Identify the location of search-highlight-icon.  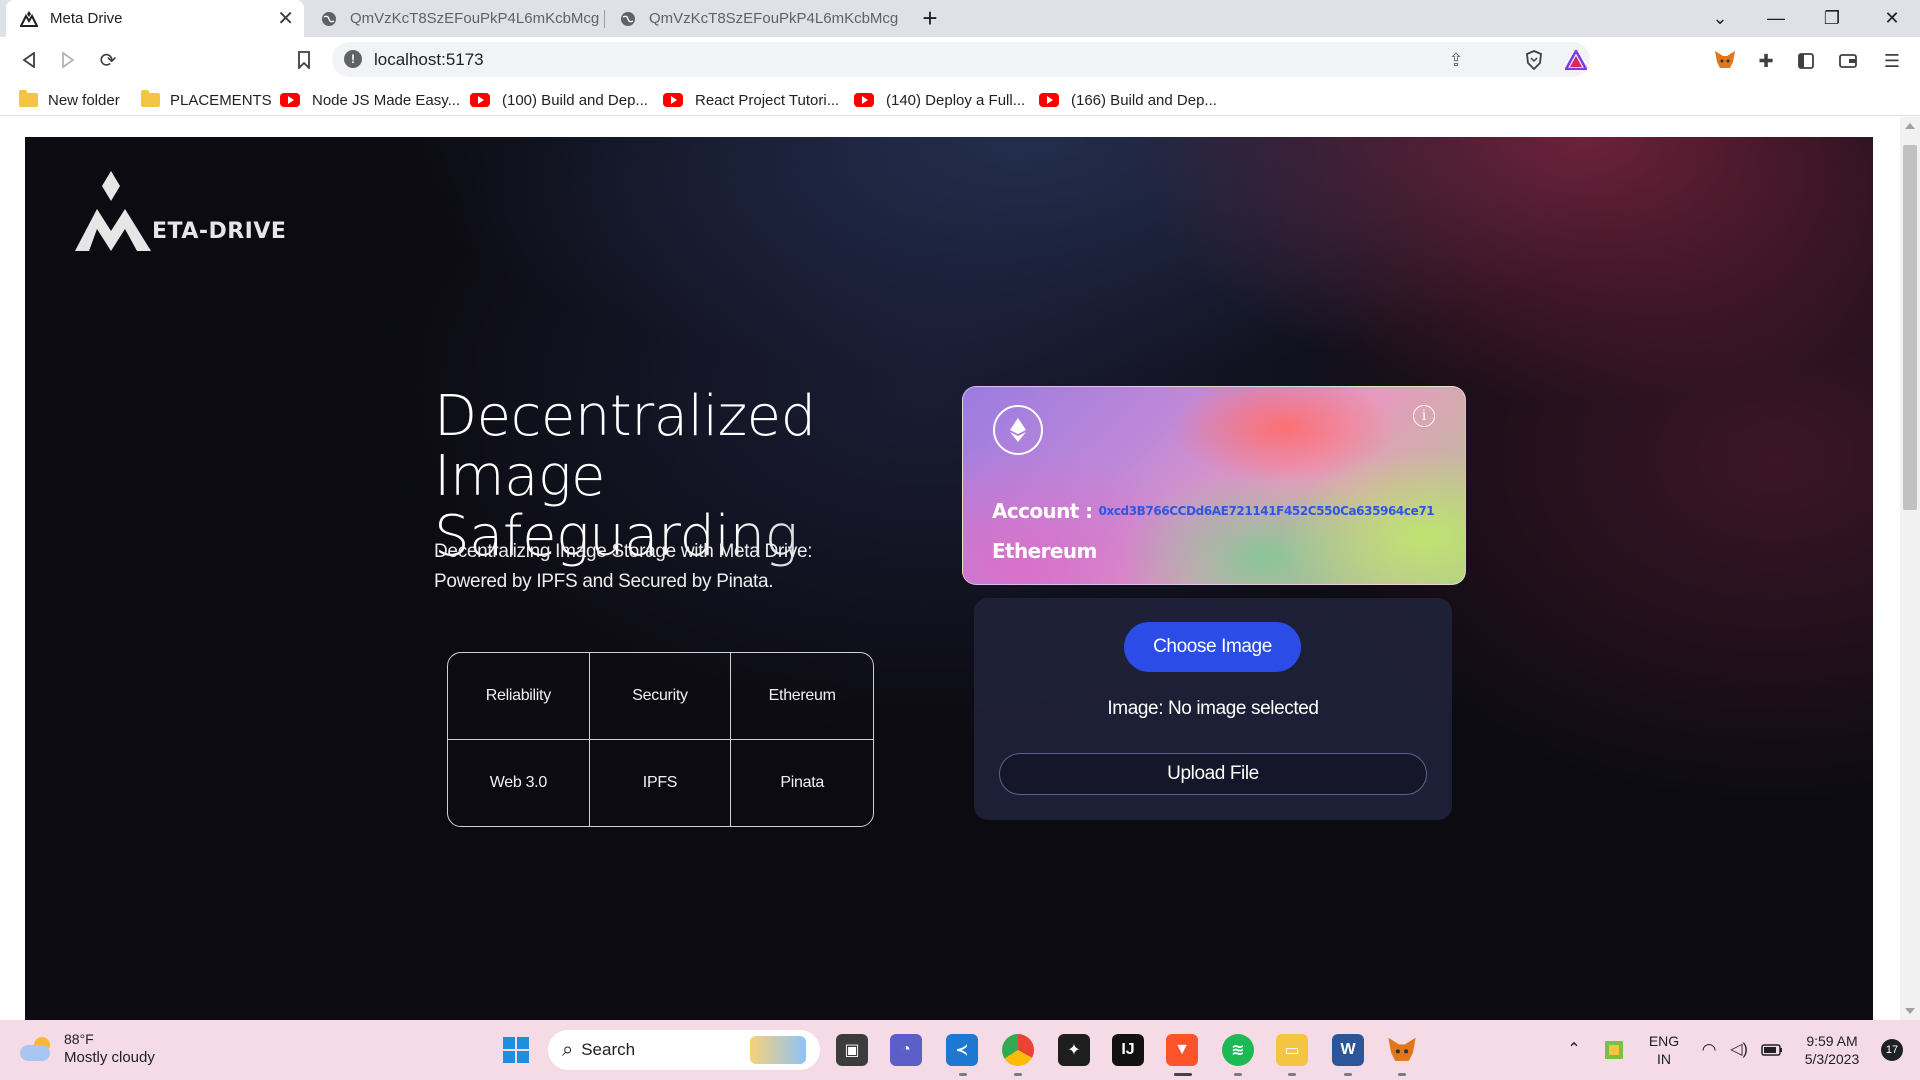
(778, 1050).